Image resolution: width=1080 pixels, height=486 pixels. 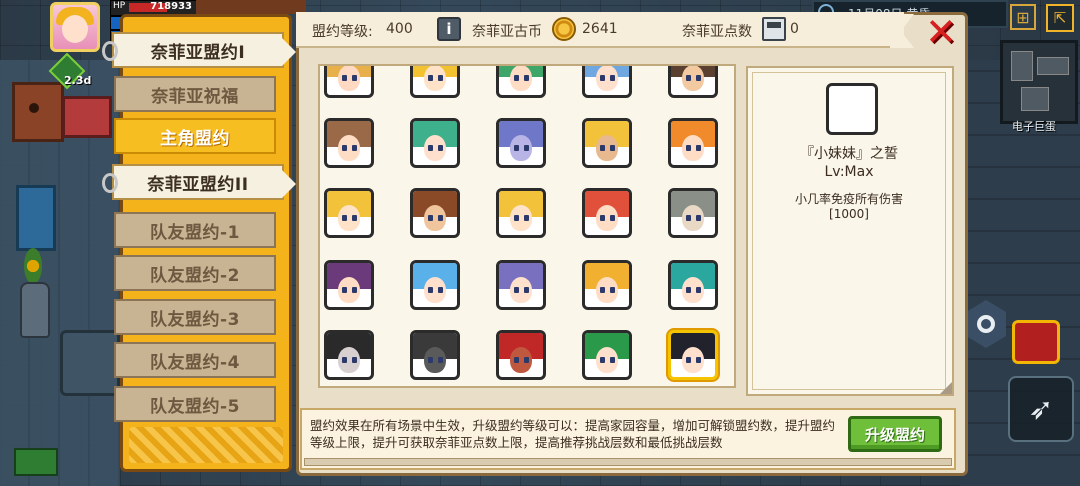 I want to click on joystick-pad, so click(x=90, y=363).